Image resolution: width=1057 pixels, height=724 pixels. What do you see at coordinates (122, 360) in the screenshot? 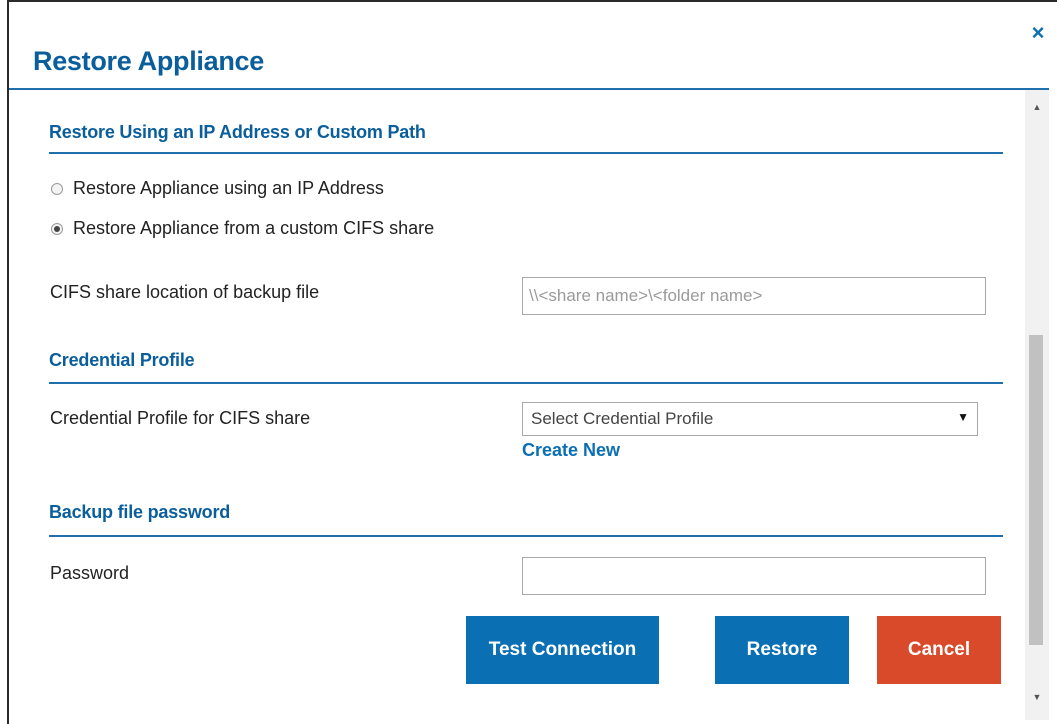
I see `section-title-credential-profile: Credential Profile` at bounding box center [122, 360].